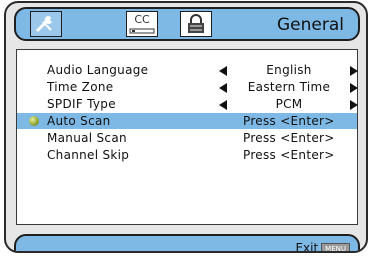  I want to click on menu-item-manual-scan: Manual Scan Press <Enter>, so click(187, 138).